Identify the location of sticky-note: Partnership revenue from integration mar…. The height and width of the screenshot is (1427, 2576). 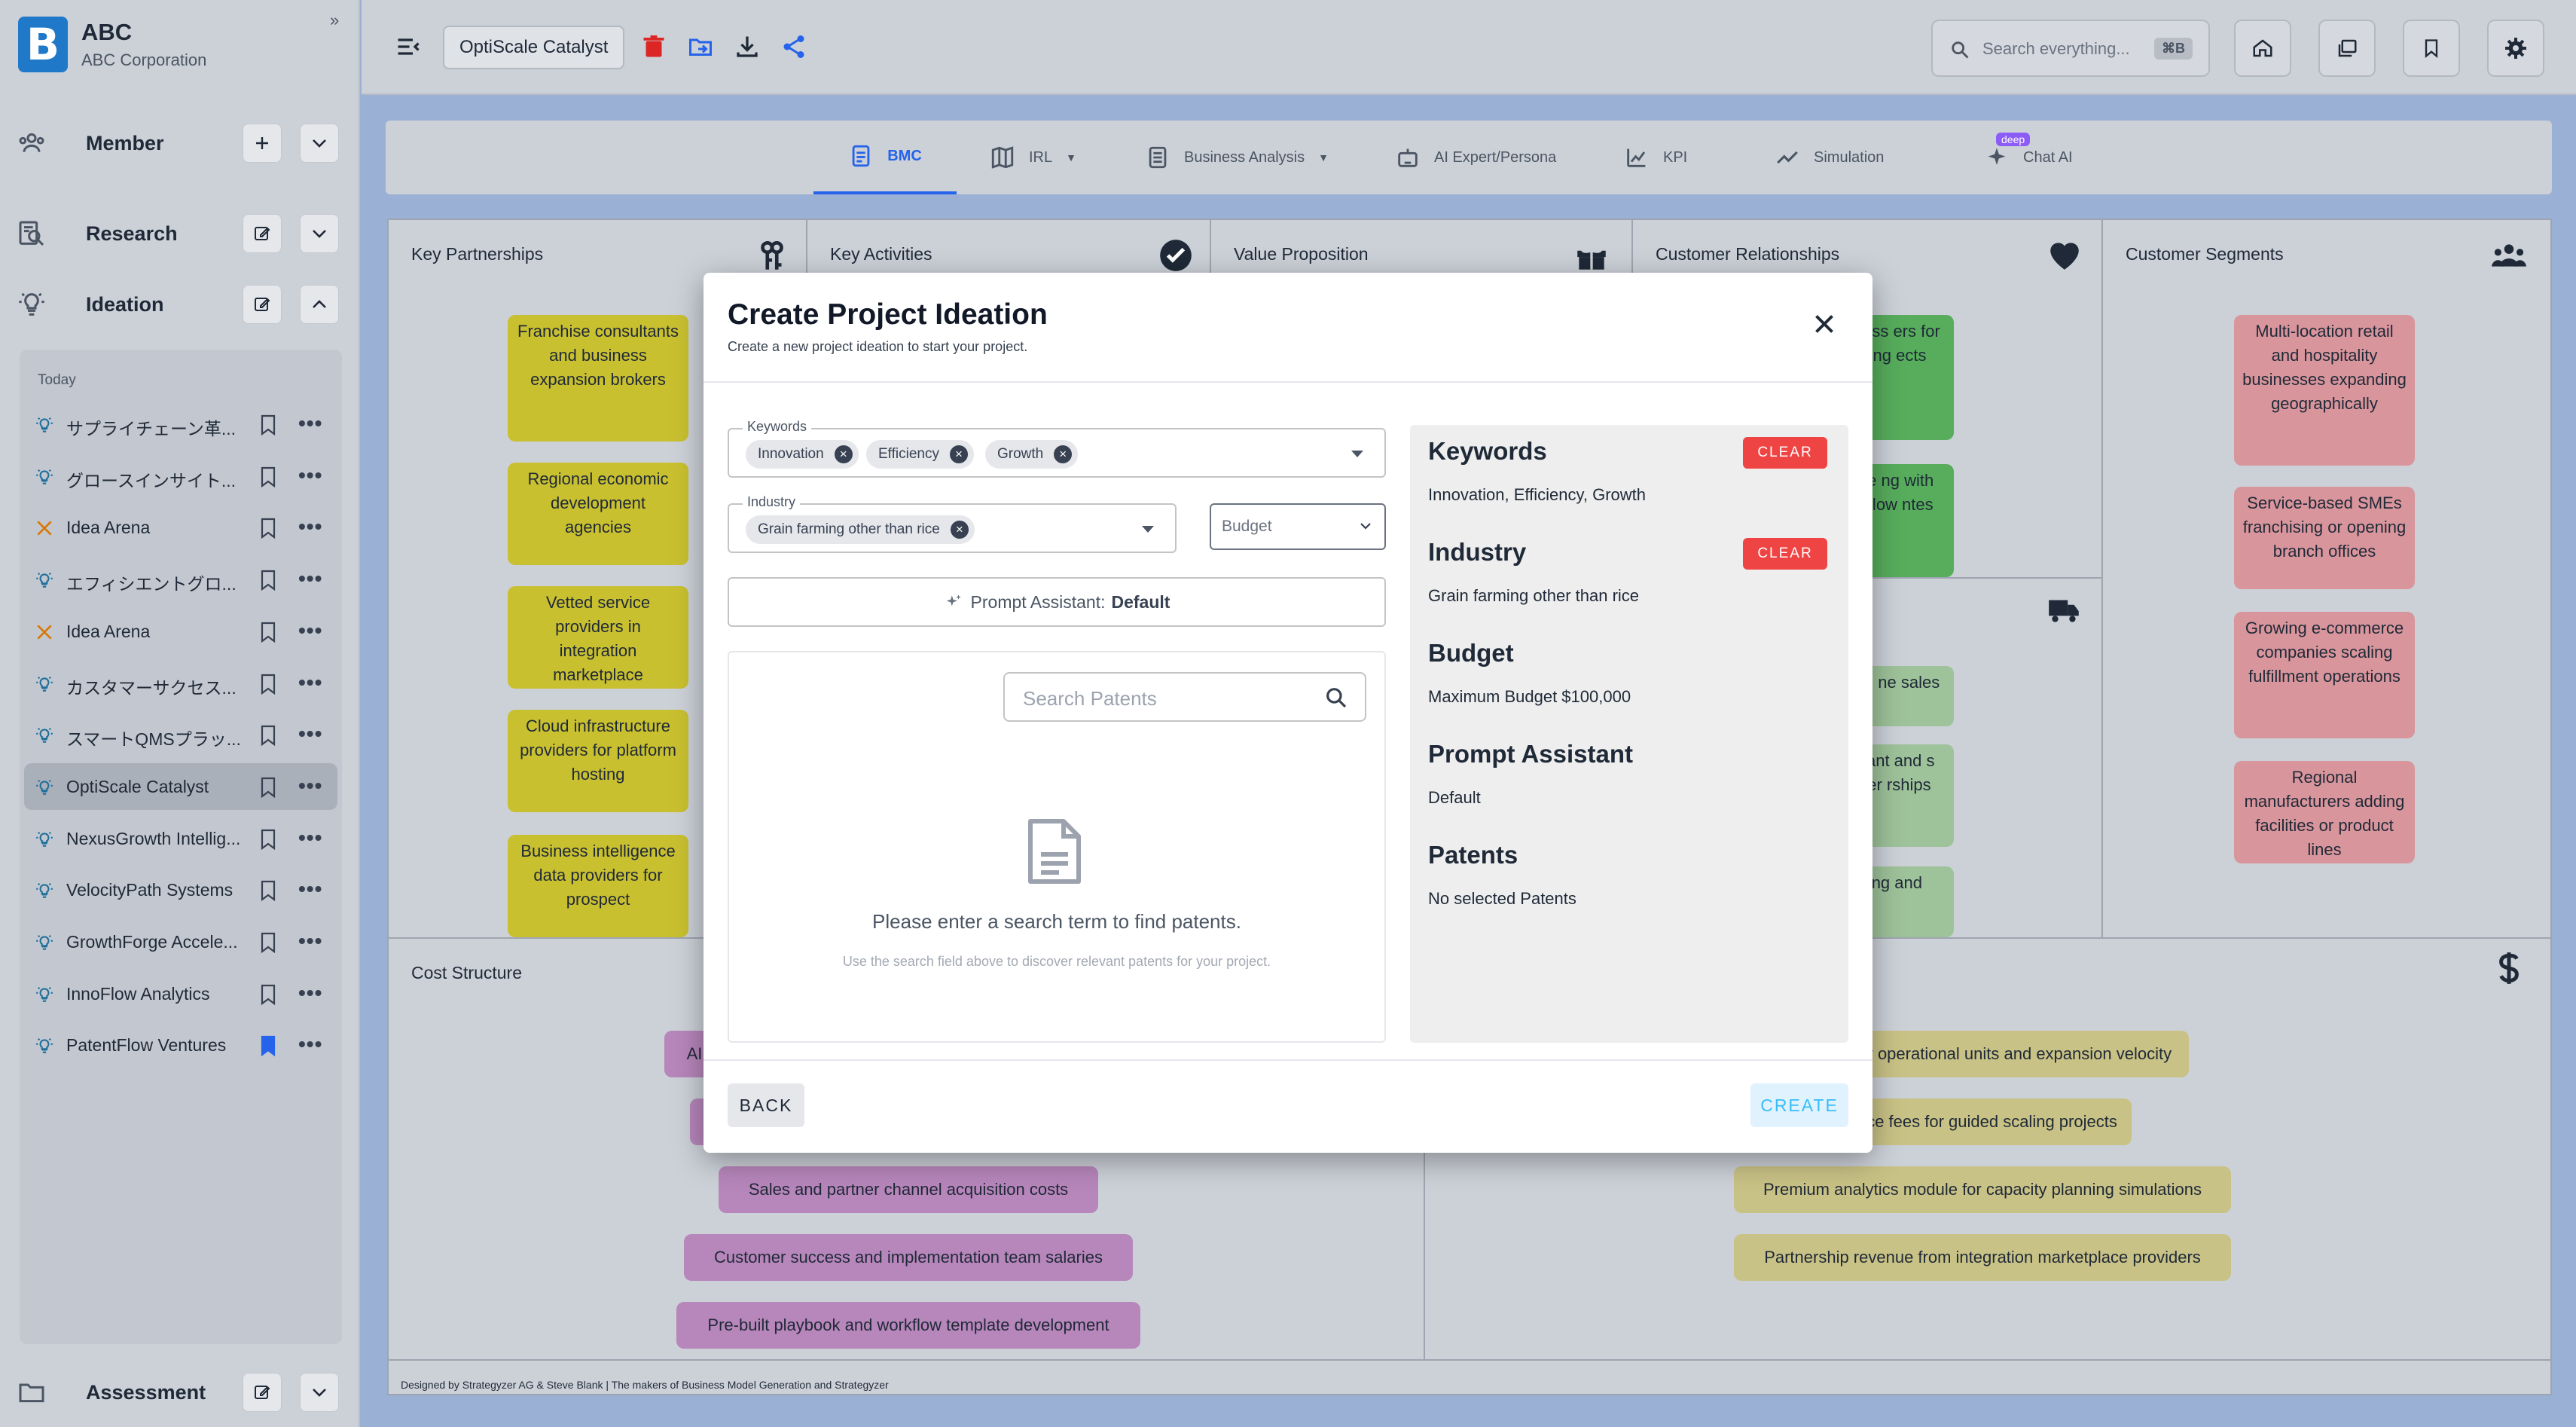
(1983, 1257).